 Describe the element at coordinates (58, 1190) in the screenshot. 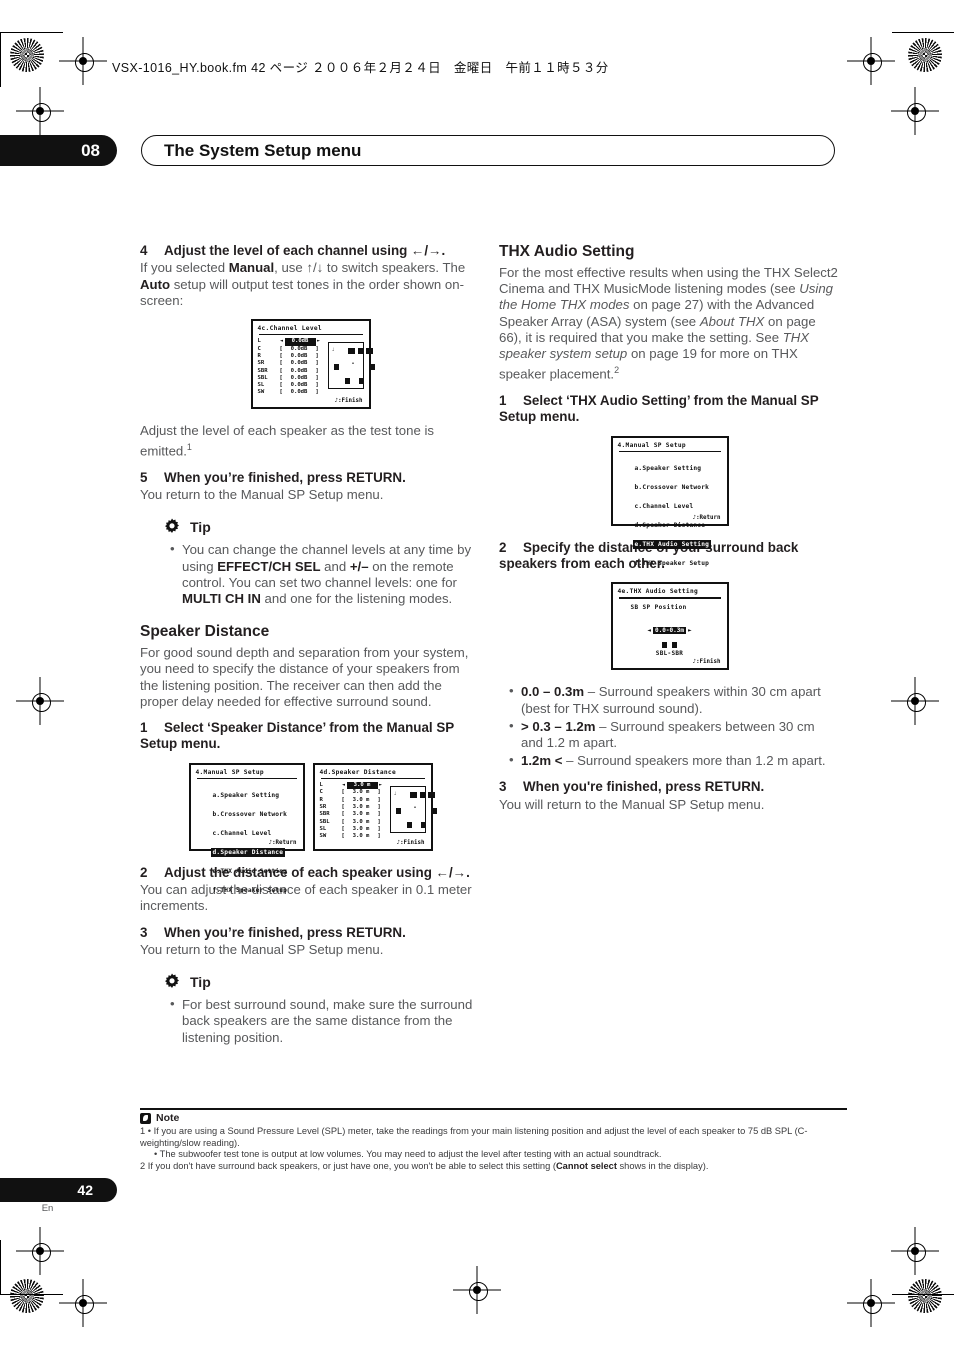

I see `page-number-badge: 42` at that location.